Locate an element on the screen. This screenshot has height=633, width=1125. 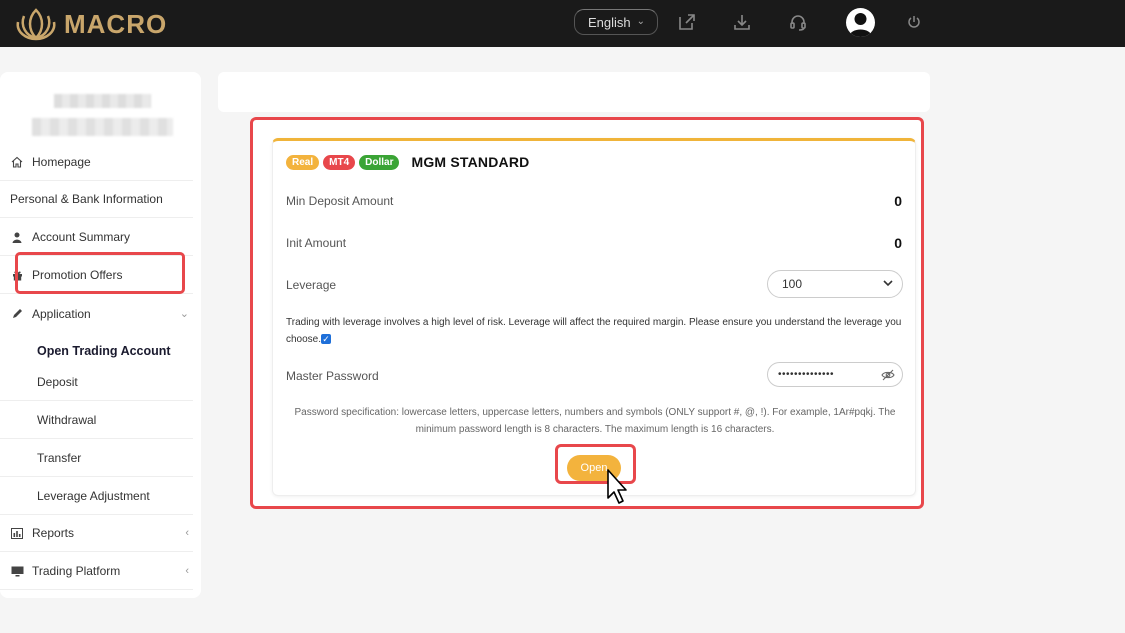
badge-real: Real is located at coordinates (303, 162).